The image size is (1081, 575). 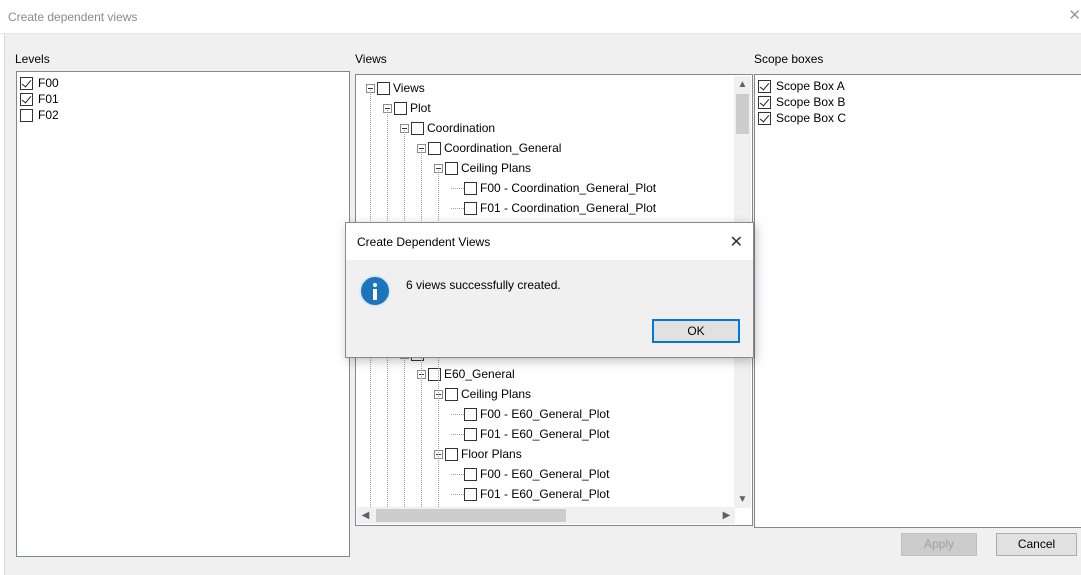 What do you see at coordinates (48, 114) in the screenshot?
I see `level-item-label: F02` at bounding box center [48, 114].